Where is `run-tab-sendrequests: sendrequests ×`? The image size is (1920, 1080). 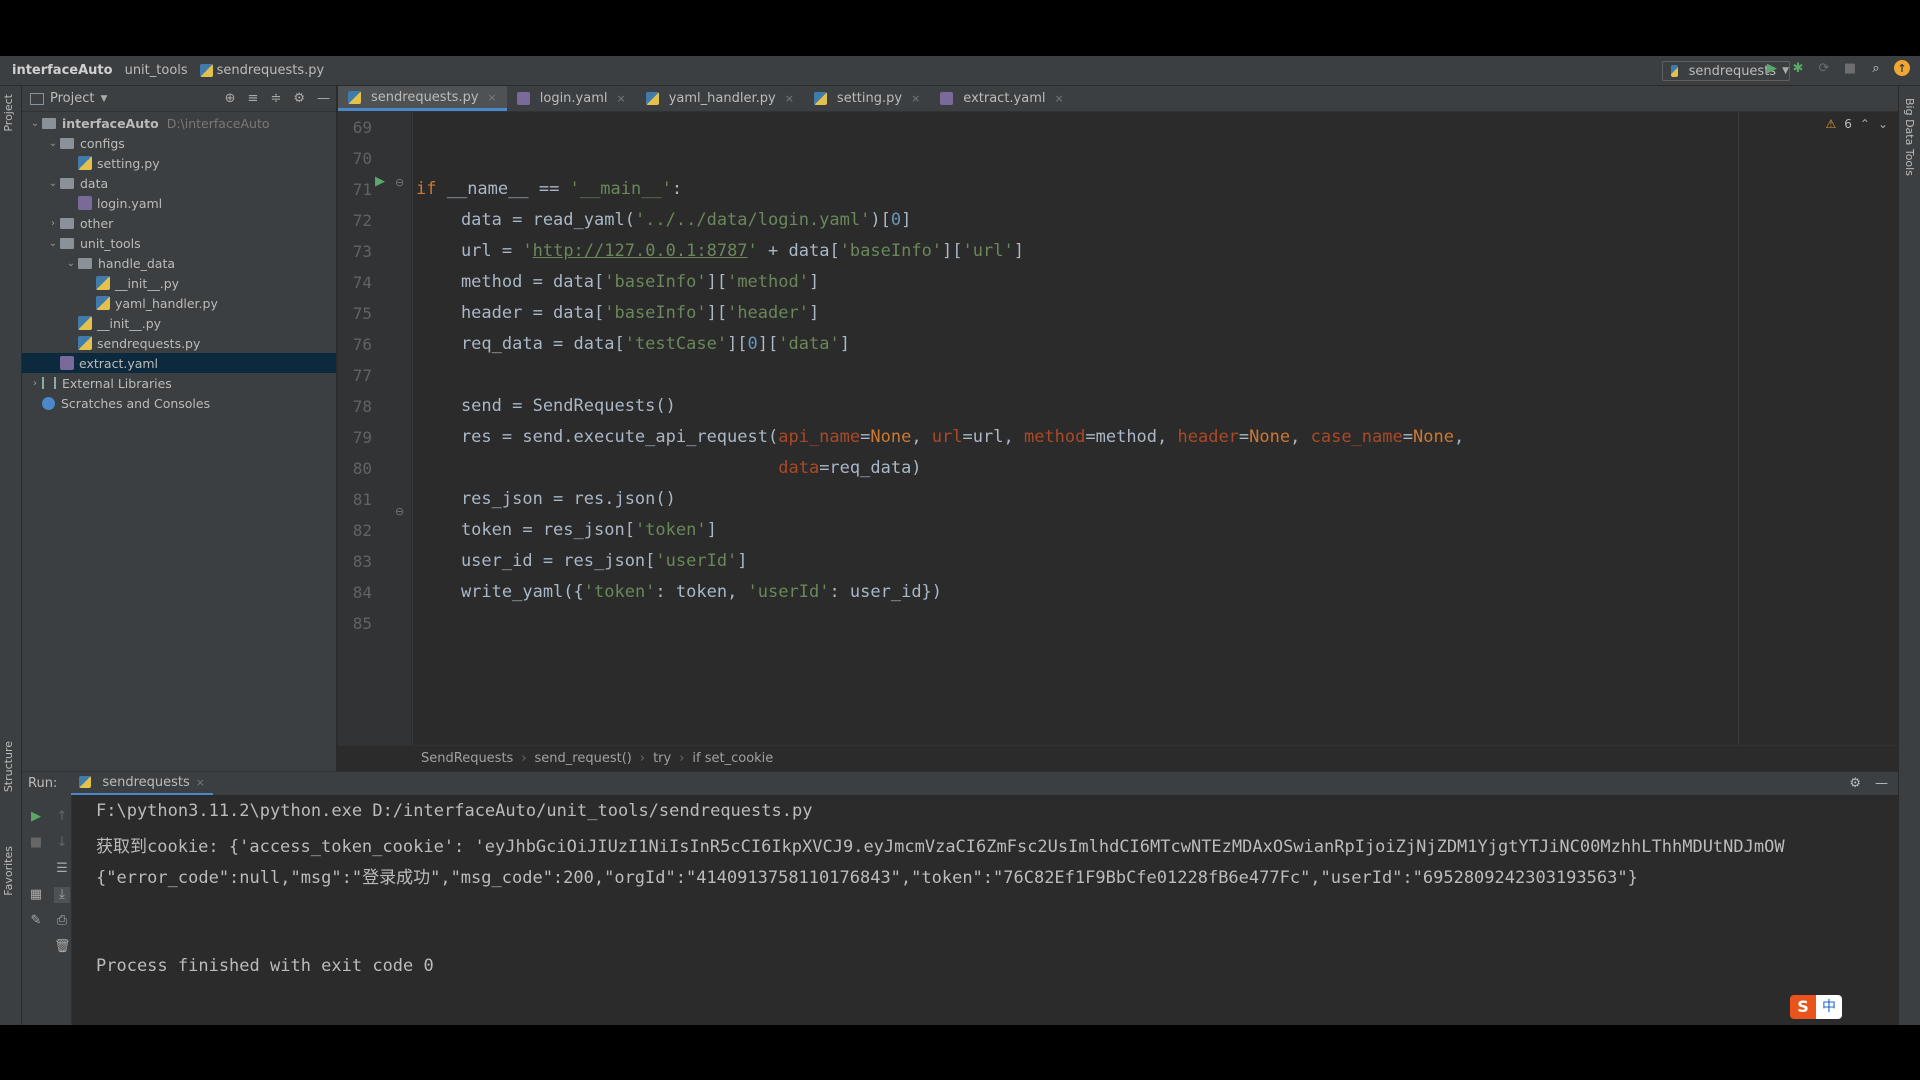
run-tab-sendrequests: sendrequests × is located at coordinates (142, 784).